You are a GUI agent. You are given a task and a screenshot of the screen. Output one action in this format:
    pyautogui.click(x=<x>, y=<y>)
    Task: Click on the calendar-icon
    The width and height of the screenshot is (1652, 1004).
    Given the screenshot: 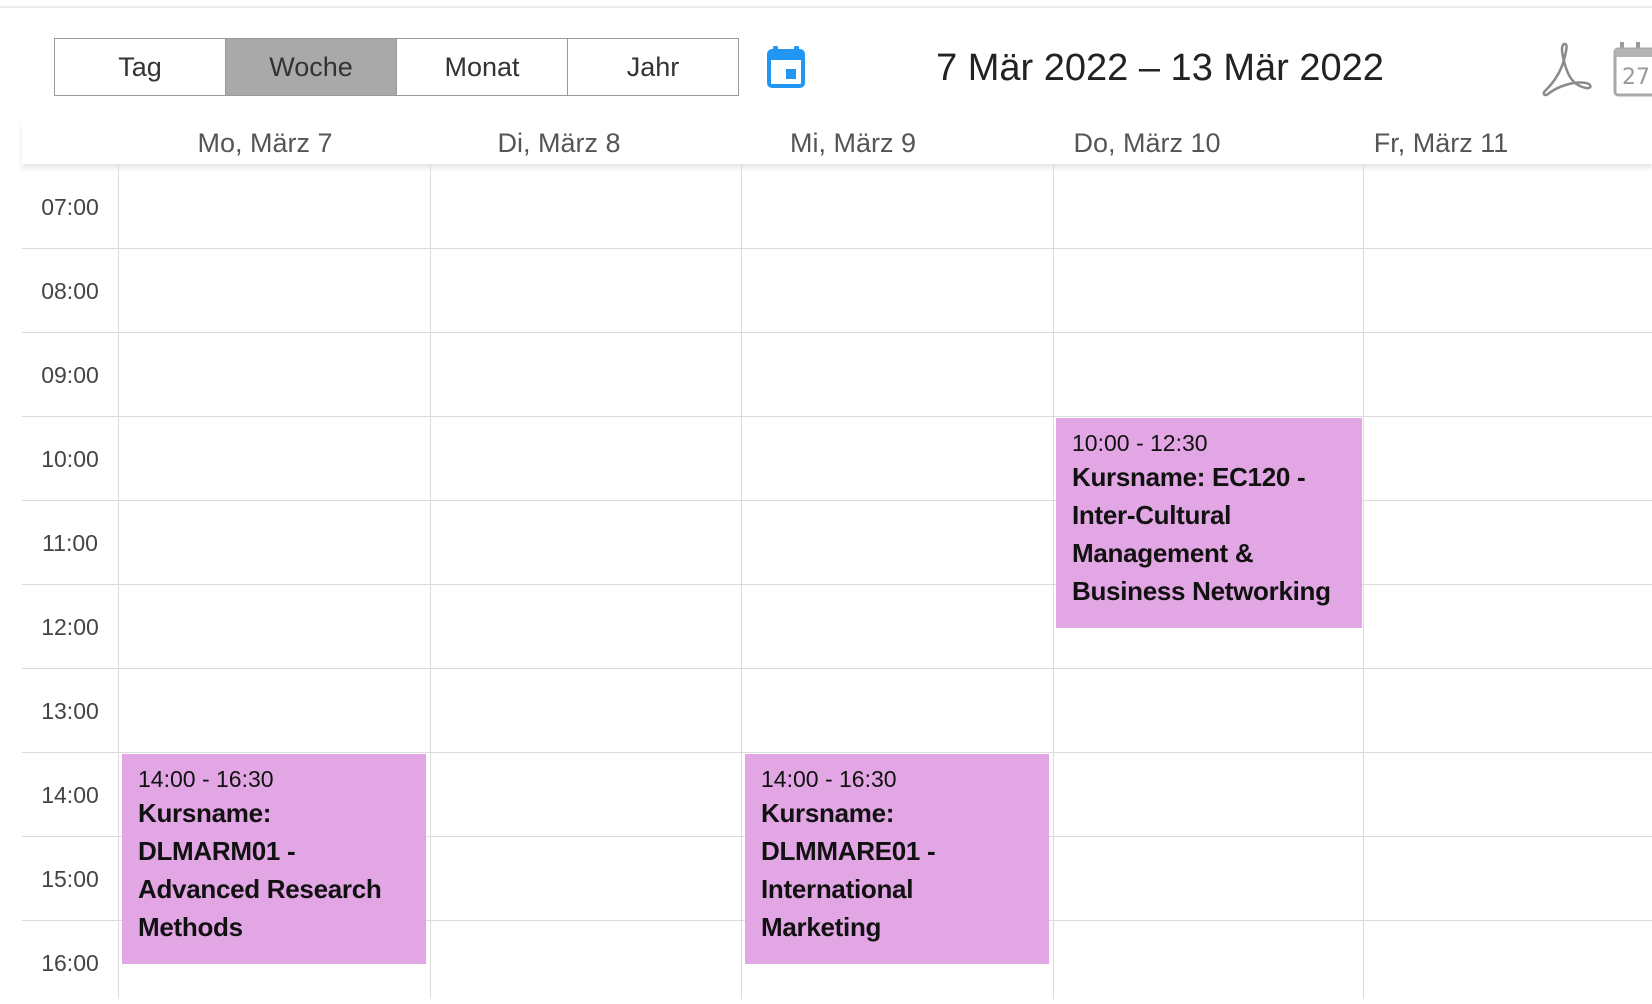 What is the action you would take?
    pyautogui.click(x=786, y=67)
    